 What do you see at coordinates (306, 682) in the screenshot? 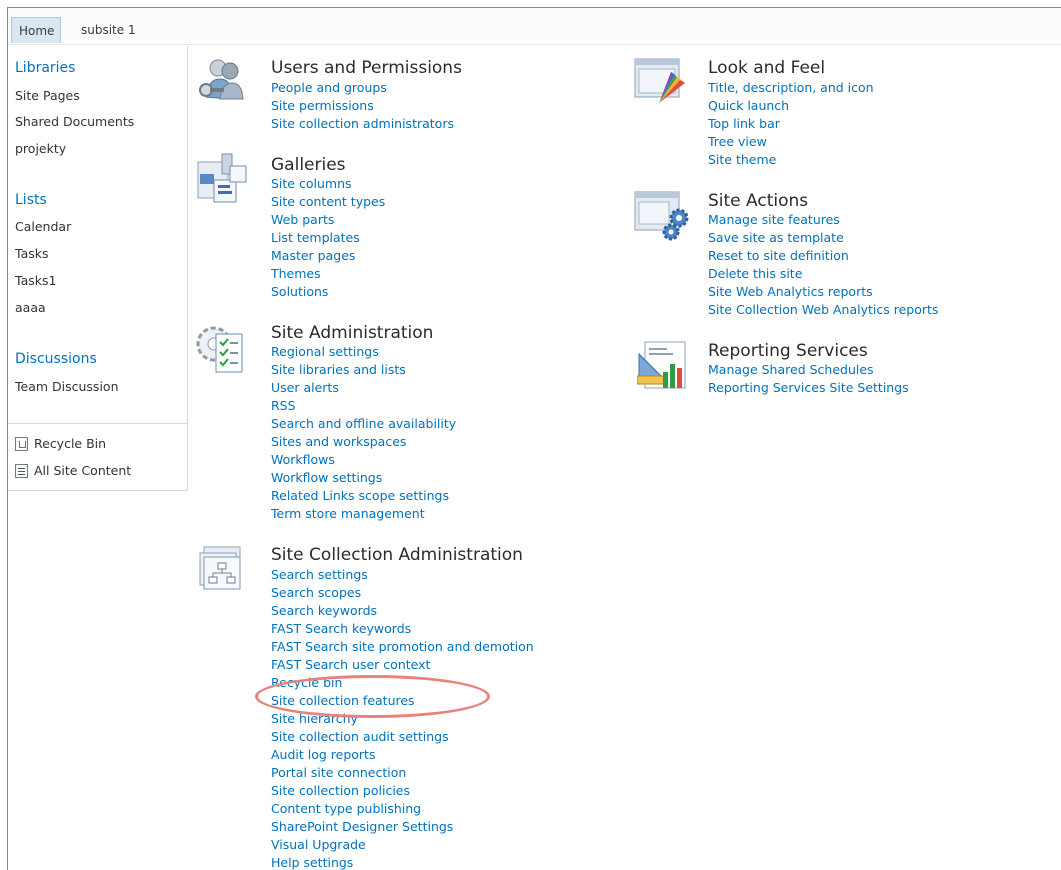
I see `link-recycle-bin: Recycle bin` at bounding box center [306, 682].